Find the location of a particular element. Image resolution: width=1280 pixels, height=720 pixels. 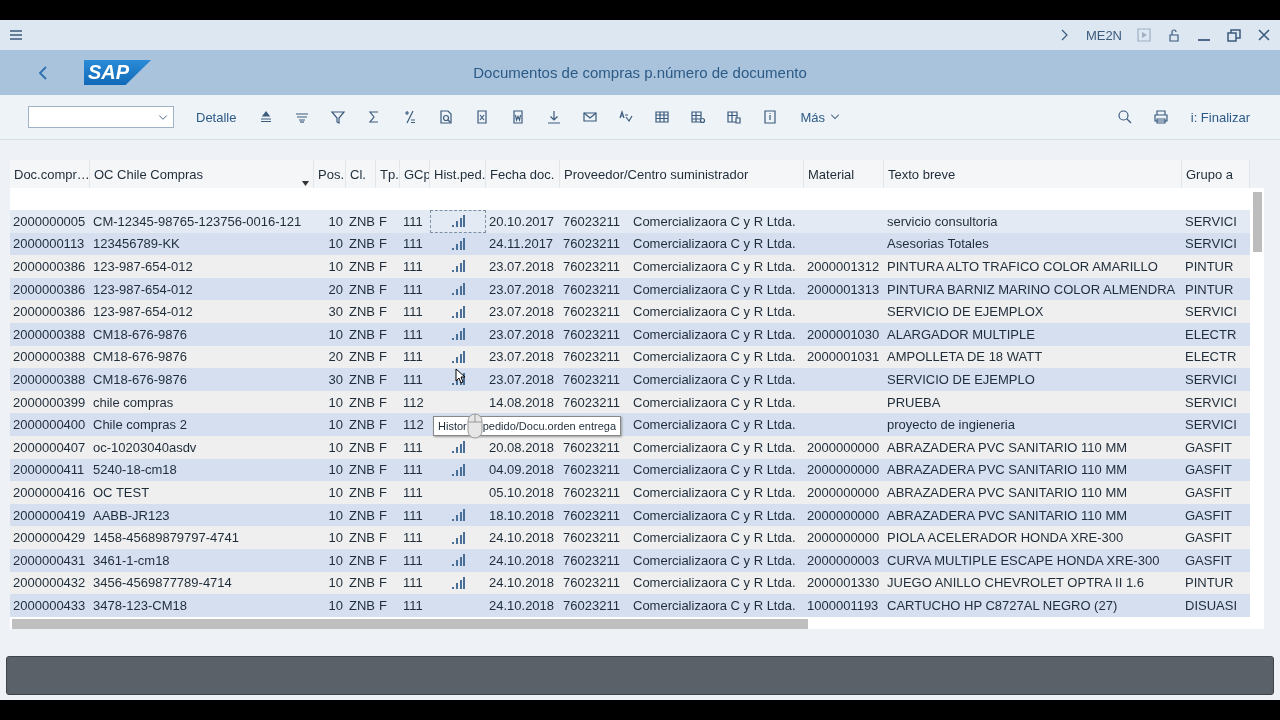

table-cell-text: 2000000386 is located at coordinates (49, 312).